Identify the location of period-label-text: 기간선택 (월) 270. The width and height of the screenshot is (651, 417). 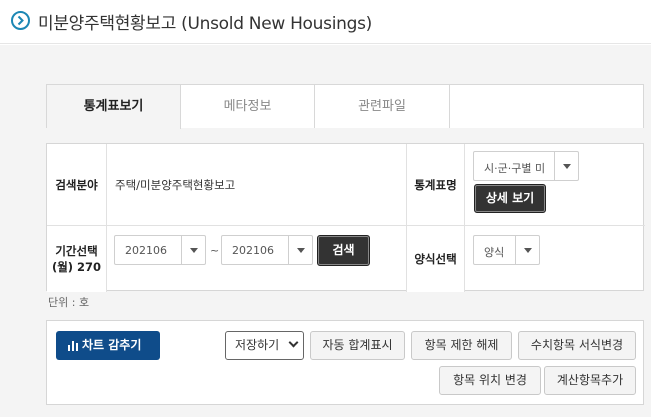
(76, 259).